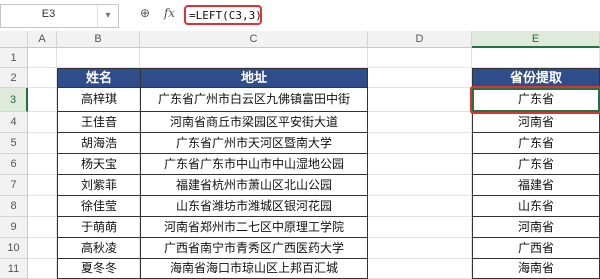 This screenshot has width=600, height=279. I want to click on select-all-corner, so click(14, 39).